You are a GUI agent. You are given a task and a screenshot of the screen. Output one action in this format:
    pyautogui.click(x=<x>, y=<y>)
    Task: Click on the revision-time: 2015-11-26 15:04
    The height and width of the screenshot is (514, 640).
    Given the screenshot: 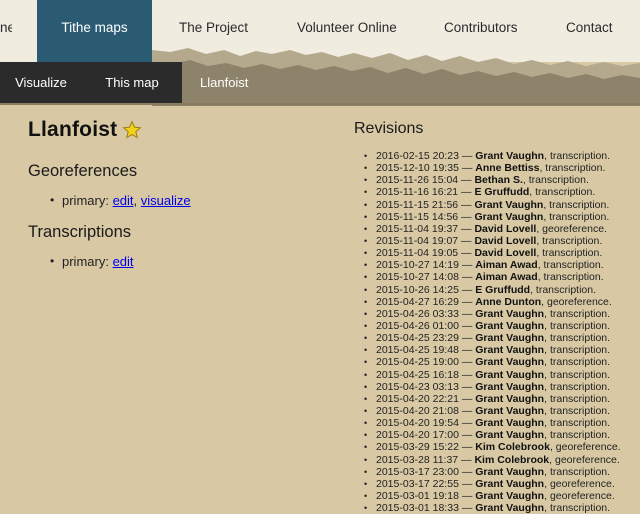 What is the action you would take?
    pyautogui.click(x=417, y=180)
    